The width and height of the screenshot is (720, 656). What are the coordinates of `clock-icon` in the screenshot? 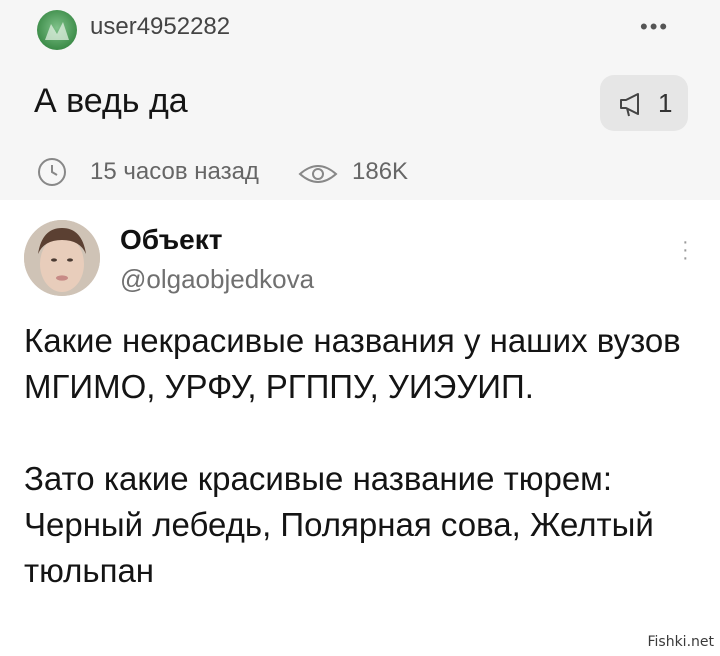 It's located at (52, 172).